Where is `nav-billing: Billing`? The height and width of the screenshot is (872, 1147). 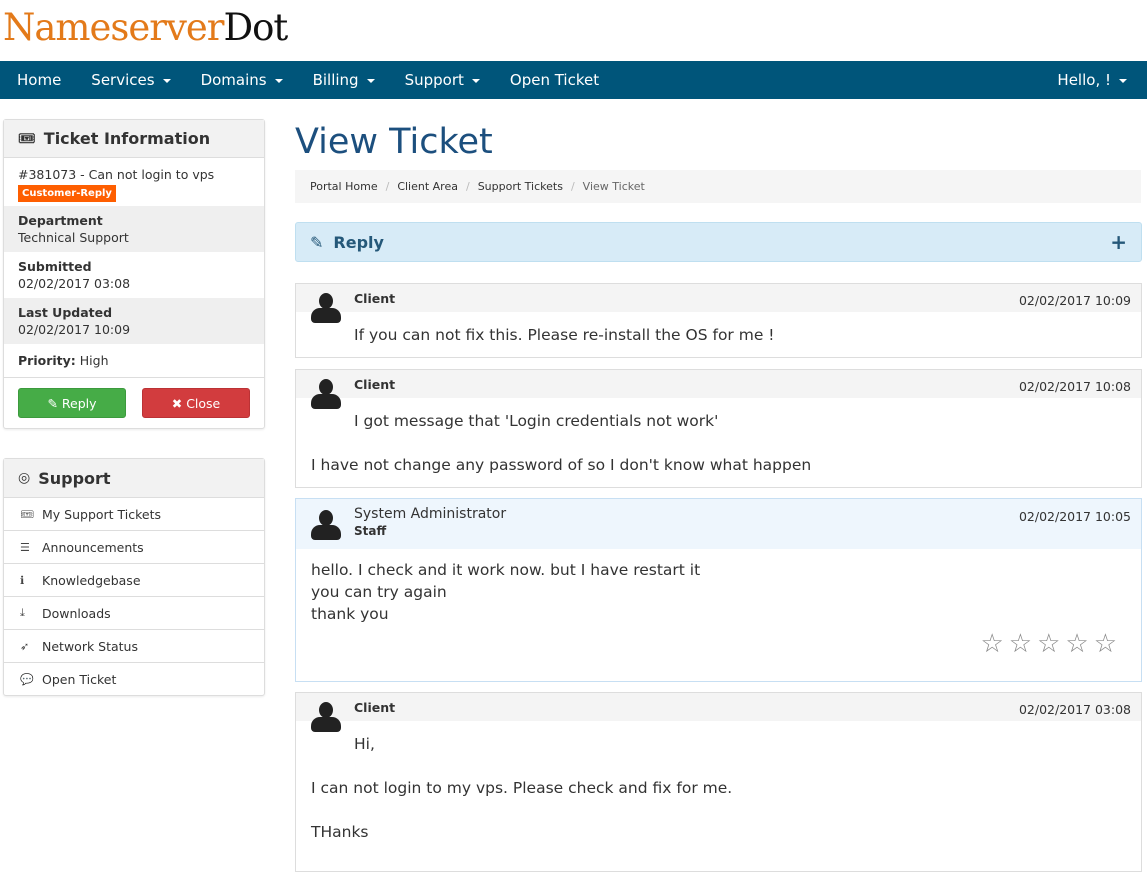 nav-billing: Billing is located at coordinates (344, 80).